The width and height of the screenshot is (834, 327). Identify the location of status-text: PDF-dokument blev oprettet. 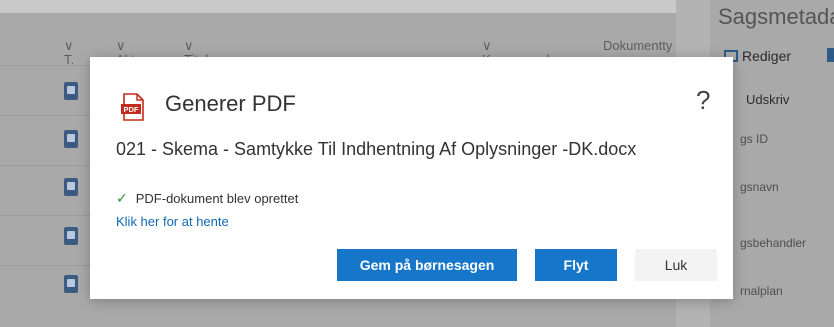
(217, 198).